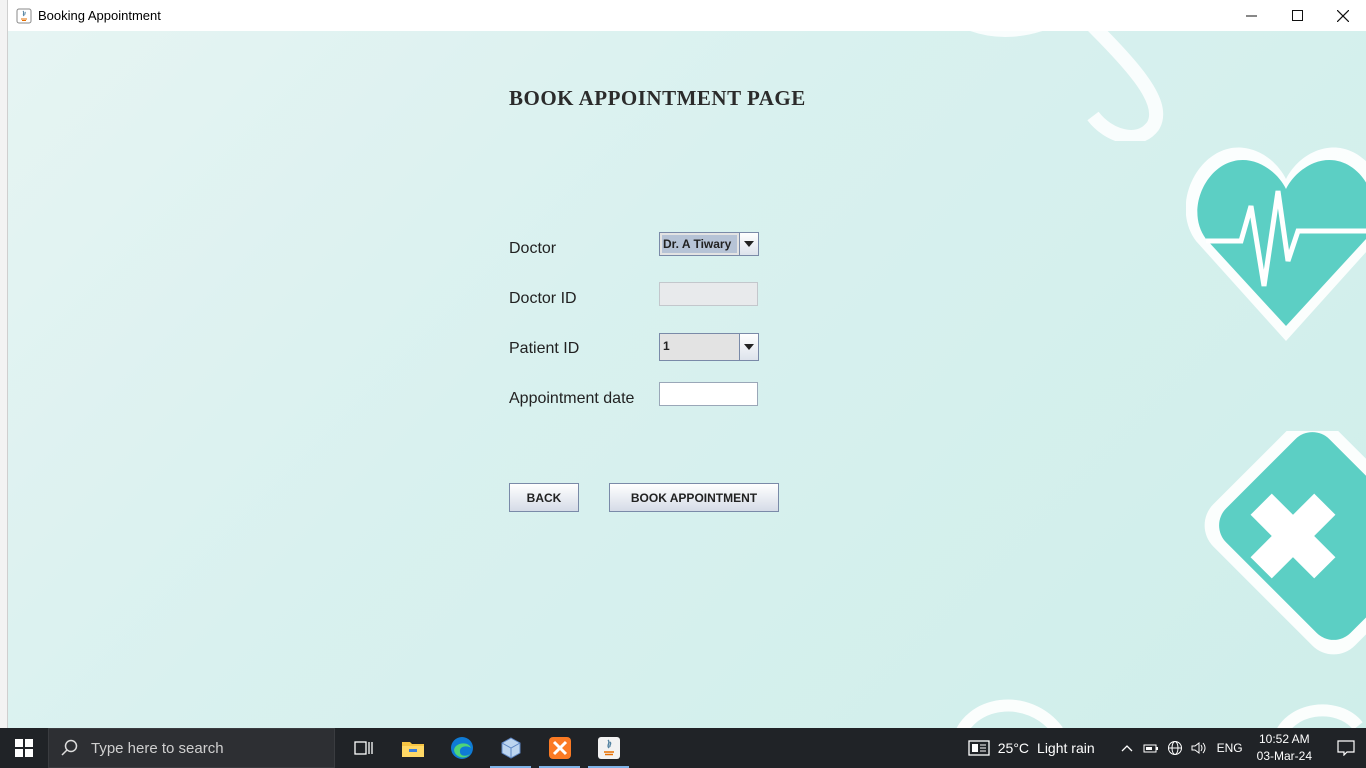 This screenshot has width=1366, height=768. I want to click on bandage-cross-decoration, so click(1285, 543).